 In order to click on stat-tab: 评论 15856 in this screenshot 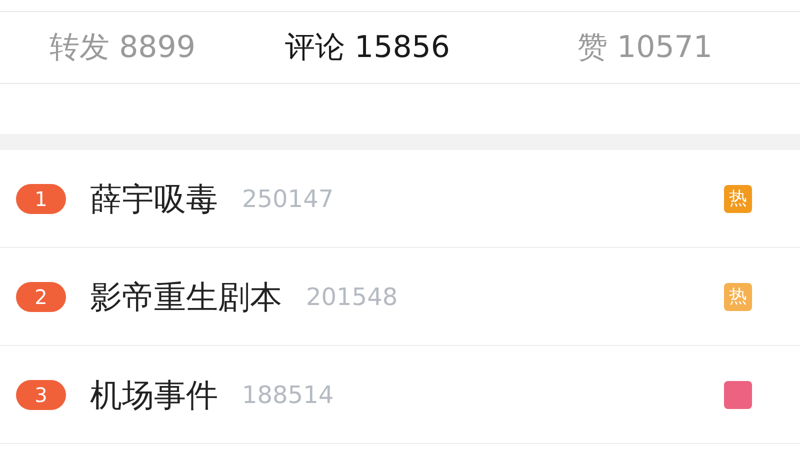, I will do `click(367, 47)`.